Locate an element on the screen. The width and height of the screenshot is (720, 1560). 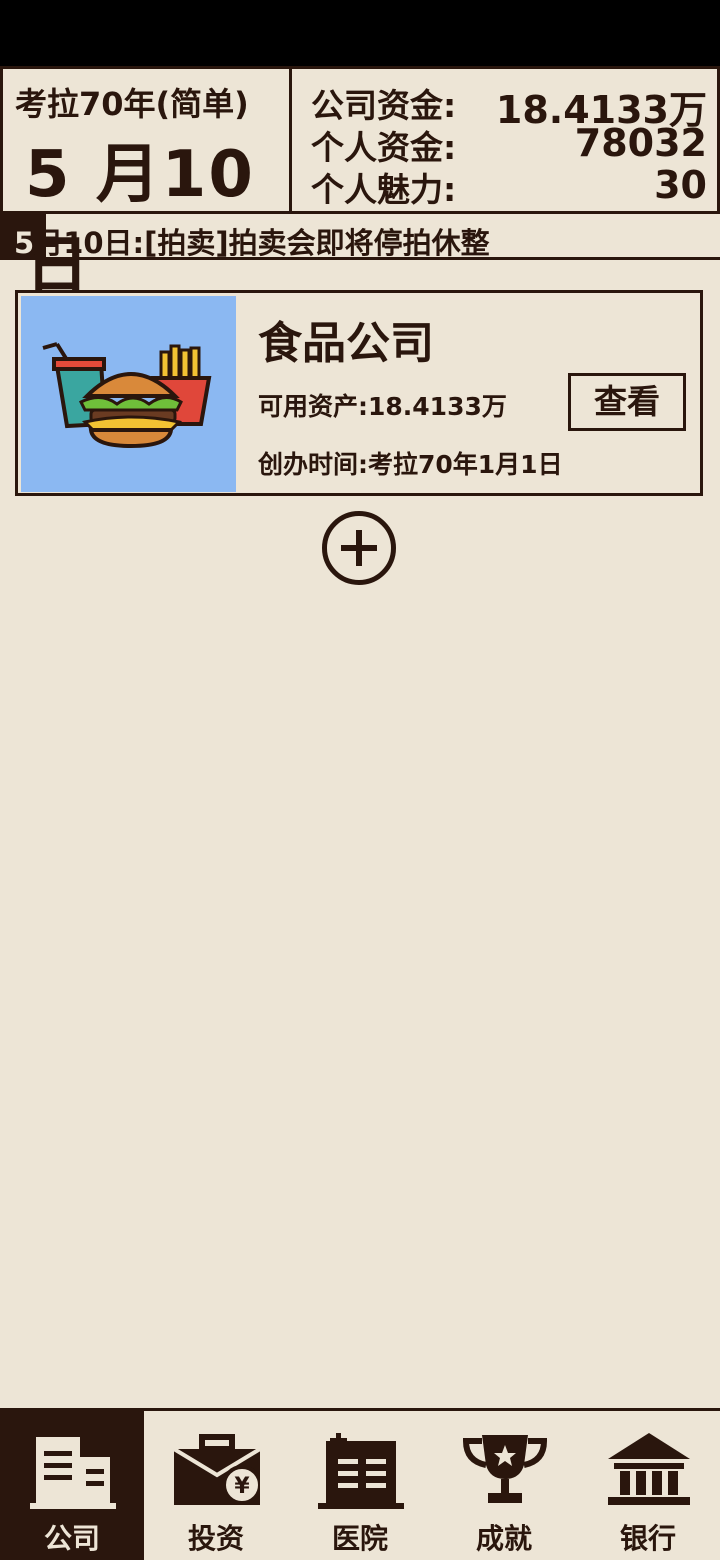
nav-company-label: 公司 is located at coordinates (71, 1538).